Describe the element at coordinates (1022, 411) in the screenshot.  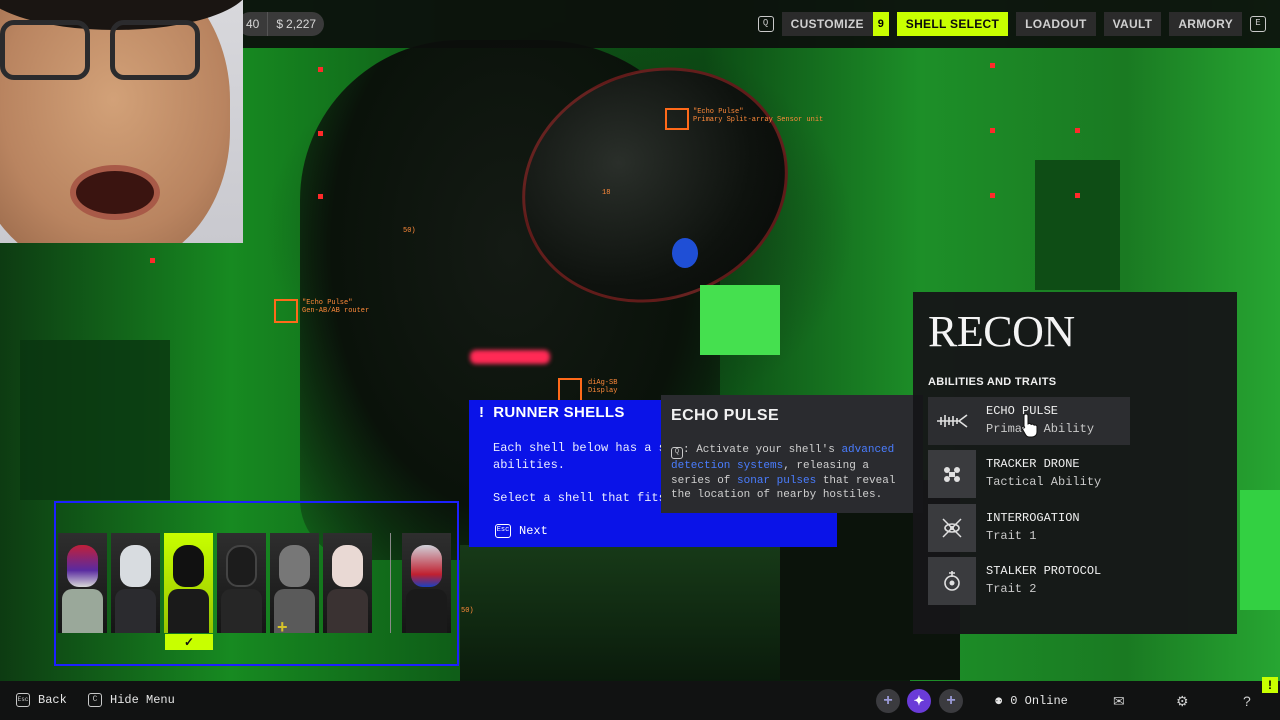
I see `ability-name: ECHO PULSE` at that location.